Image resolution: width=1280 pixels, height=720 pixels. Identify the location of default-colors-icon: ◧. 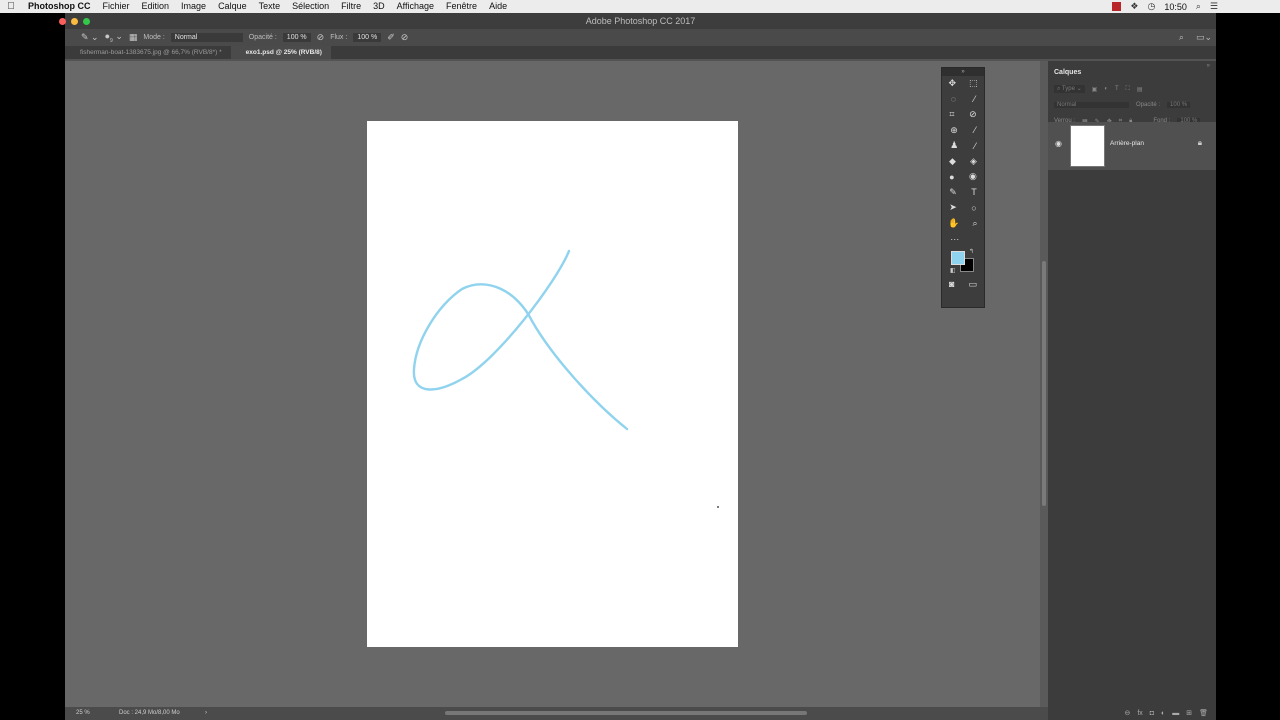
(953, 270).